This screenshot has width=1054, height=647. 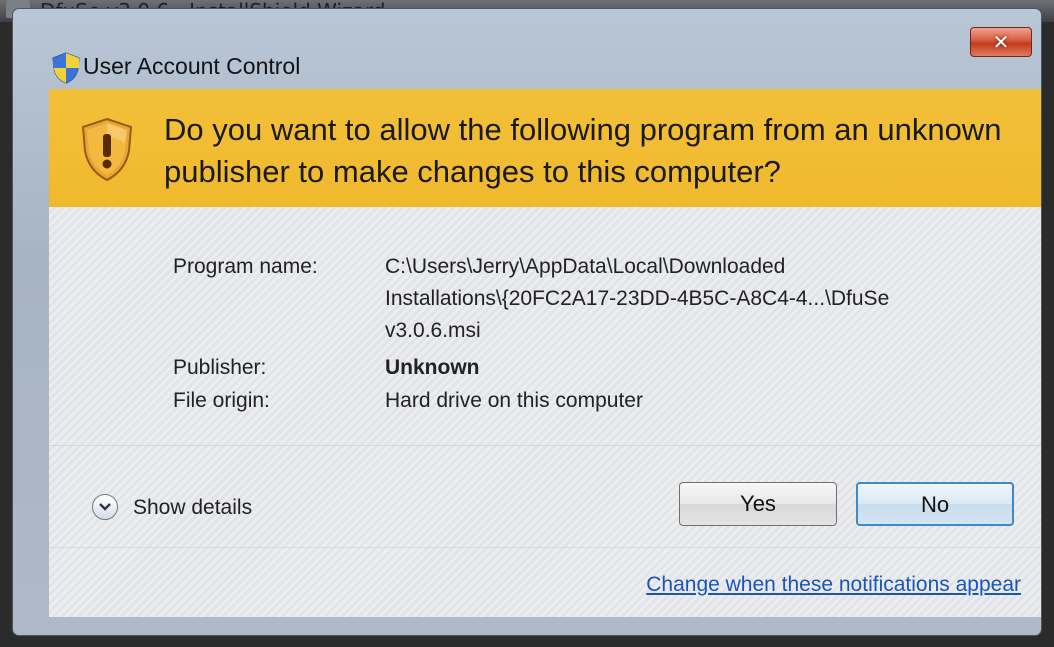 I want to click on publisher-value: Unknown, so click(x=432, y=367).